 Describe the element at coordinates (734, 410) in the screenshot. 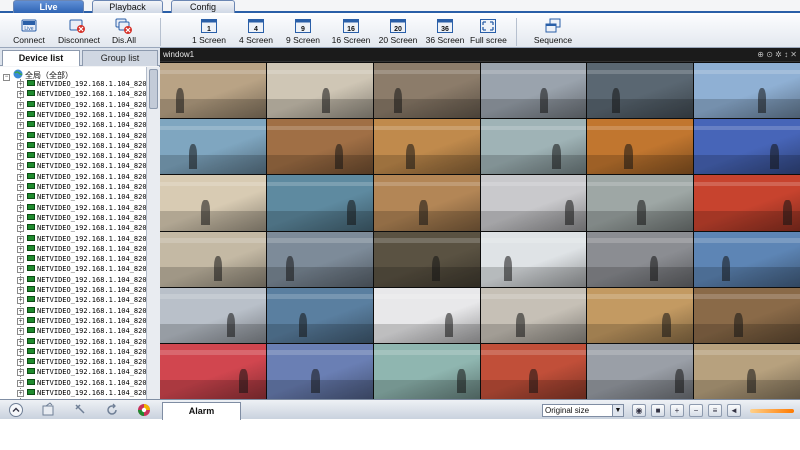

I see `speaker-button: ◄` at that location.